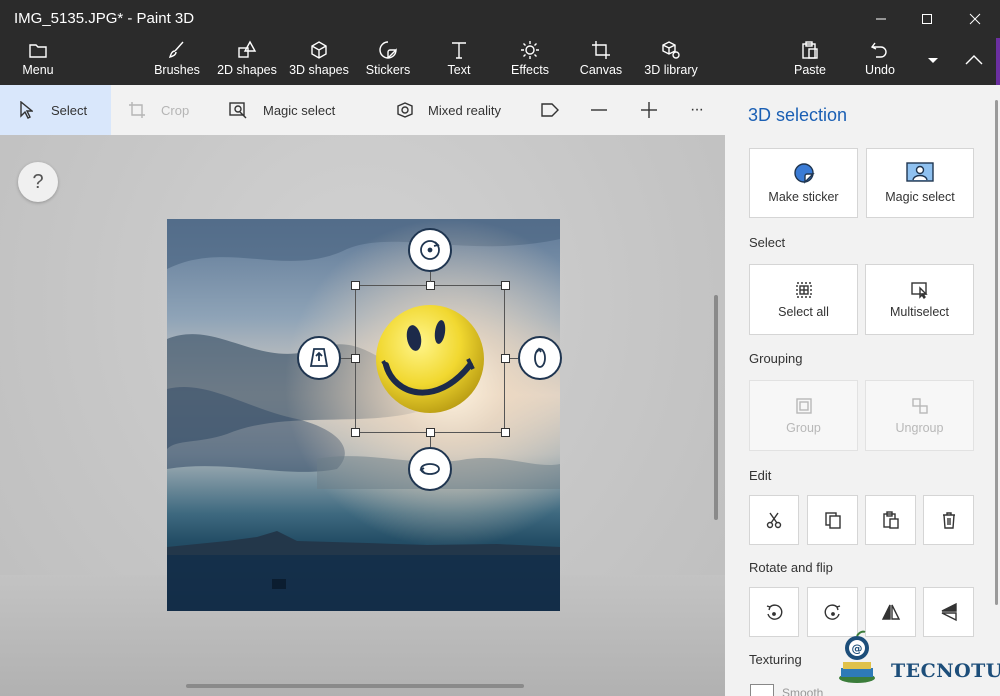  I want to click on rotate-y-handle, so click(430, 469).